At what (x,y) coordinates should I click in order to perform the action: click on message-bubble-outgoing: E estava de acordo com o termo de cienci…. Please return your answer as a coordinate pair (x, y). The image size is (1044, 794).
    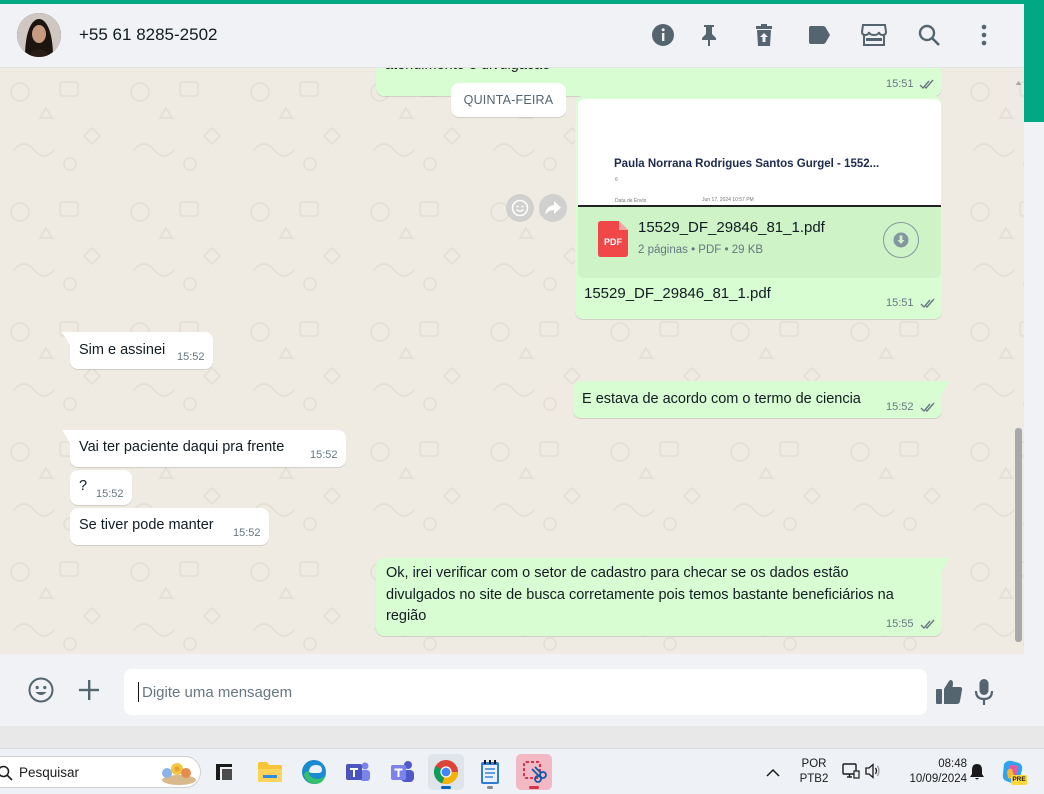
    Looking at the image, I should click on (761, 399).